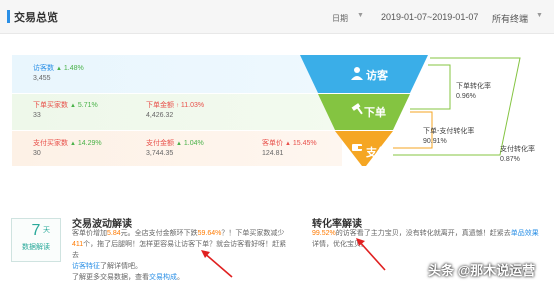  Describe the element at coordinates (371, 255) in the screenshot. I see `annotation-arrow-right` at that location.